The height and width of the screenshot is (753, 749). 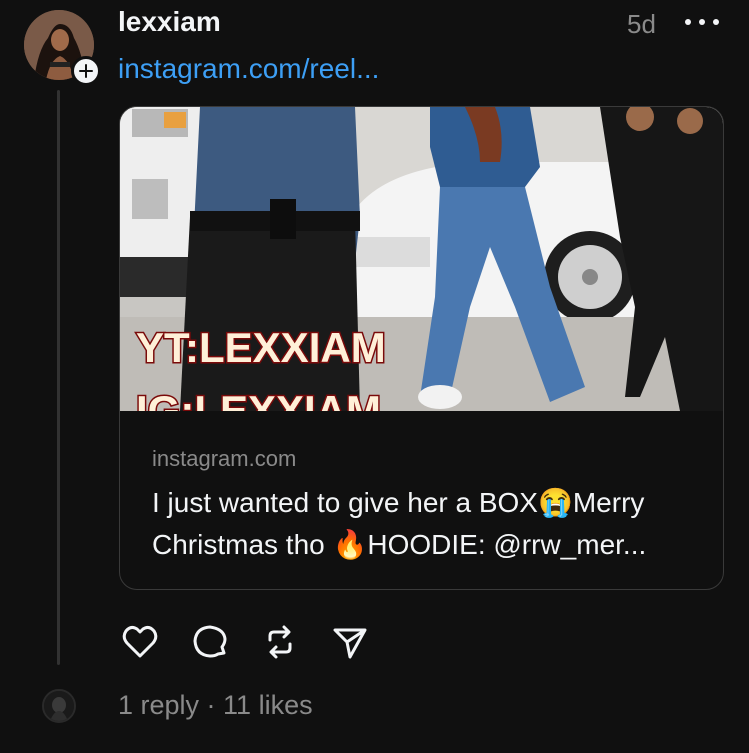 What do you see at coordinates (158, 705) in the screenshot?
I see `reply-count: 1 reply` at bounding box center [158, 705].